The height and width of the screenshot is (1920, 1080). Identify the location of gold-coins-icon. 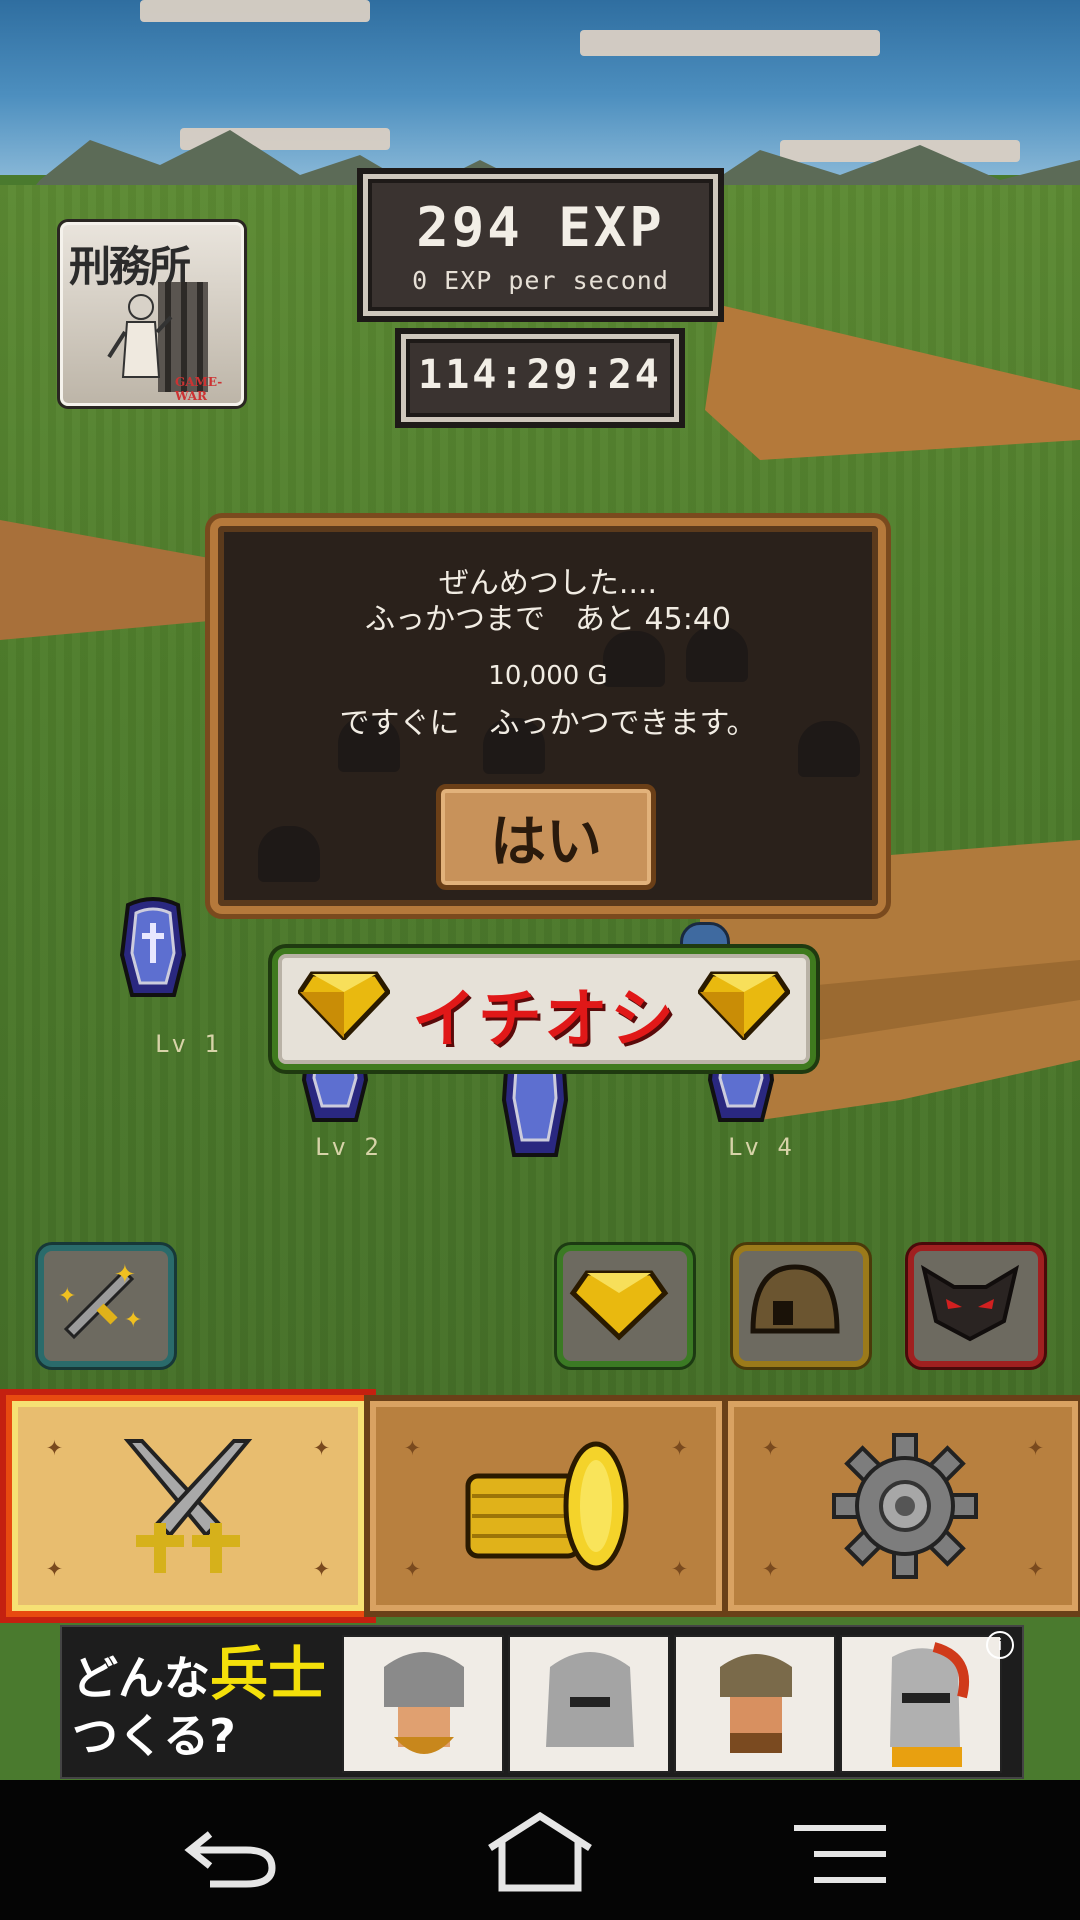
(547, 1506).